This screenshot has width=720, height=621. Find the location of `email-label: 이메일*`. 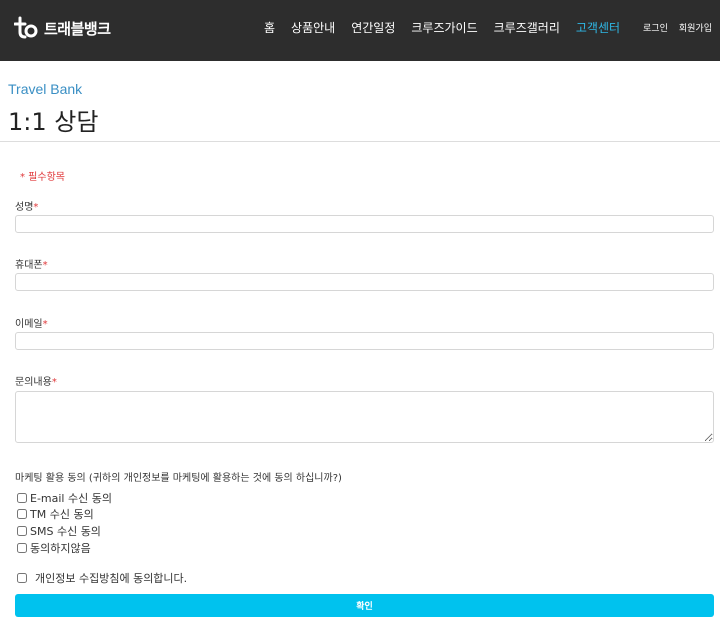

email-label: 이메일* is located at coordinates (31, 322).